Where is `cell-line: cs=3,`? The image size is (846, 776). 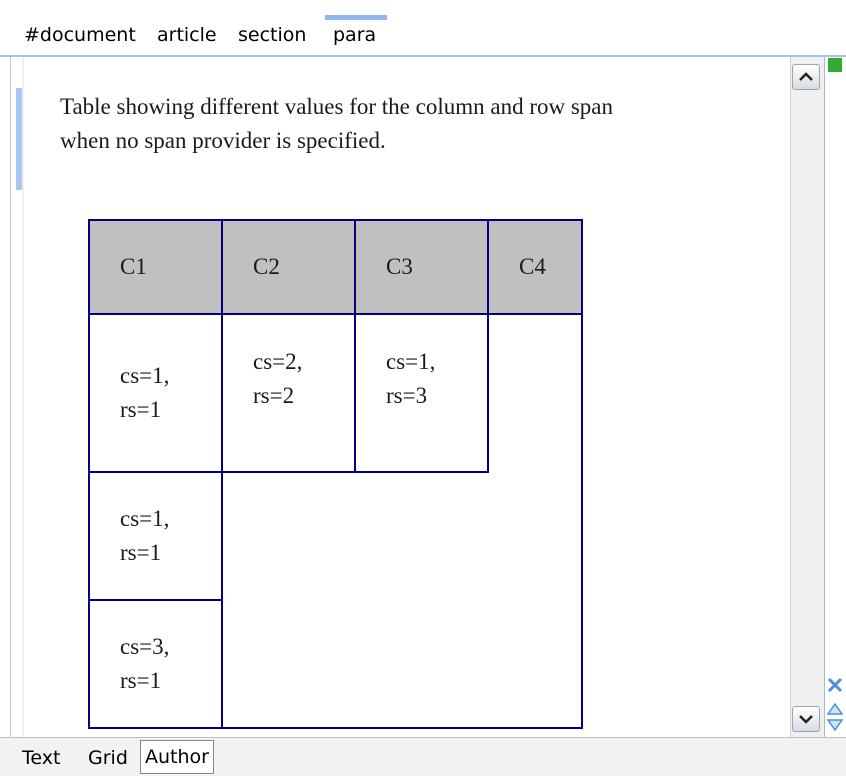 cell-line: cs=3, is located at coordinates (145, 646).